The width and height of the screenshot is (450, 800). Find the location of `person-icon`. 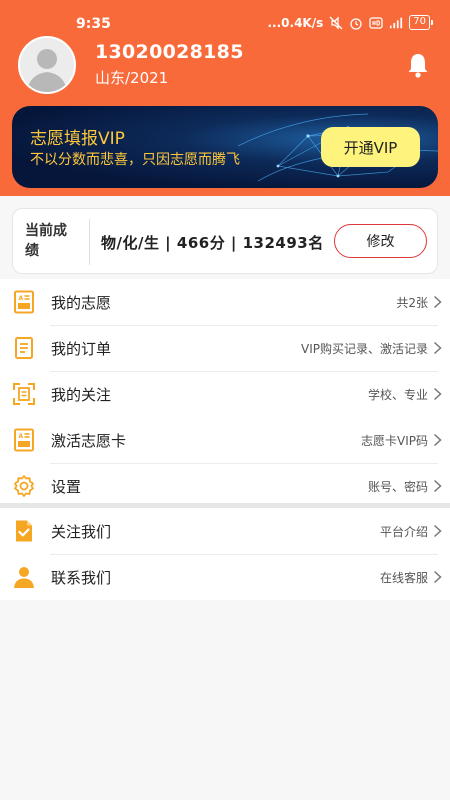

person-icon is located at coordinates (24, 577).